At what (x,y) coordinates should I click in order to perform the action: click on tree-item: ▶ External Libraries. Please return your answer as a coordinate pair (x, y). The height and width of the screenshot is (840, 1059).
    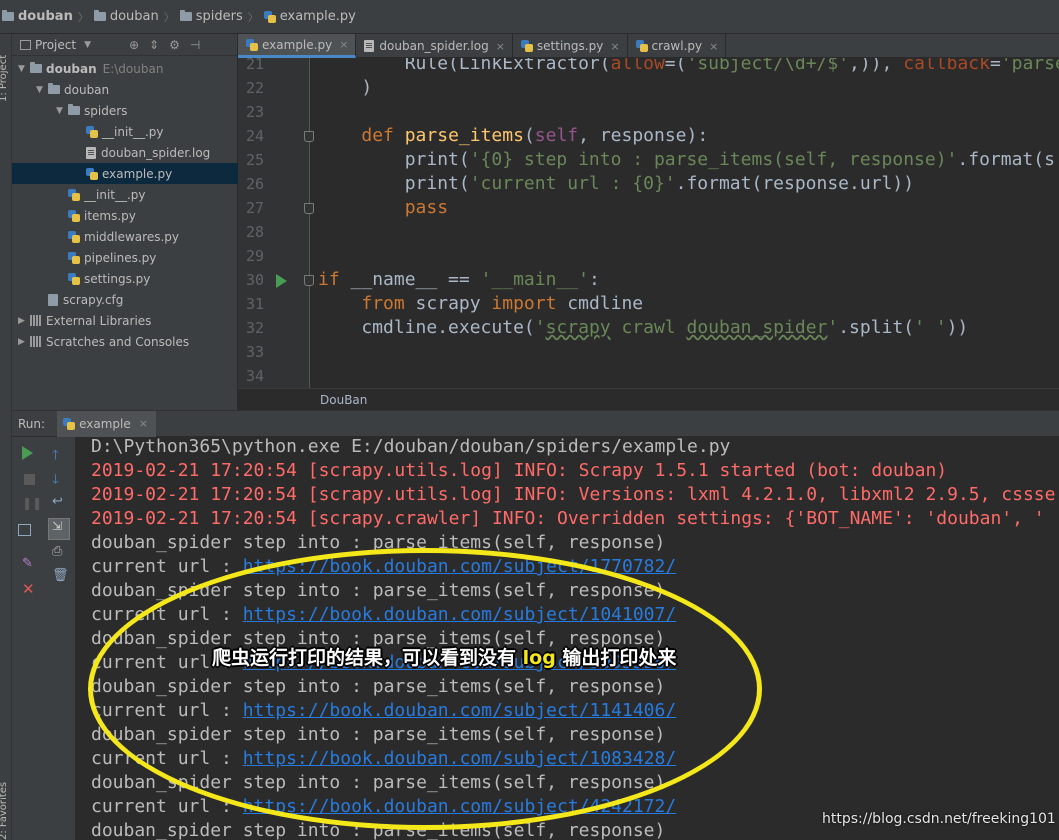
    Looking at the image, I should click on (125, 320).